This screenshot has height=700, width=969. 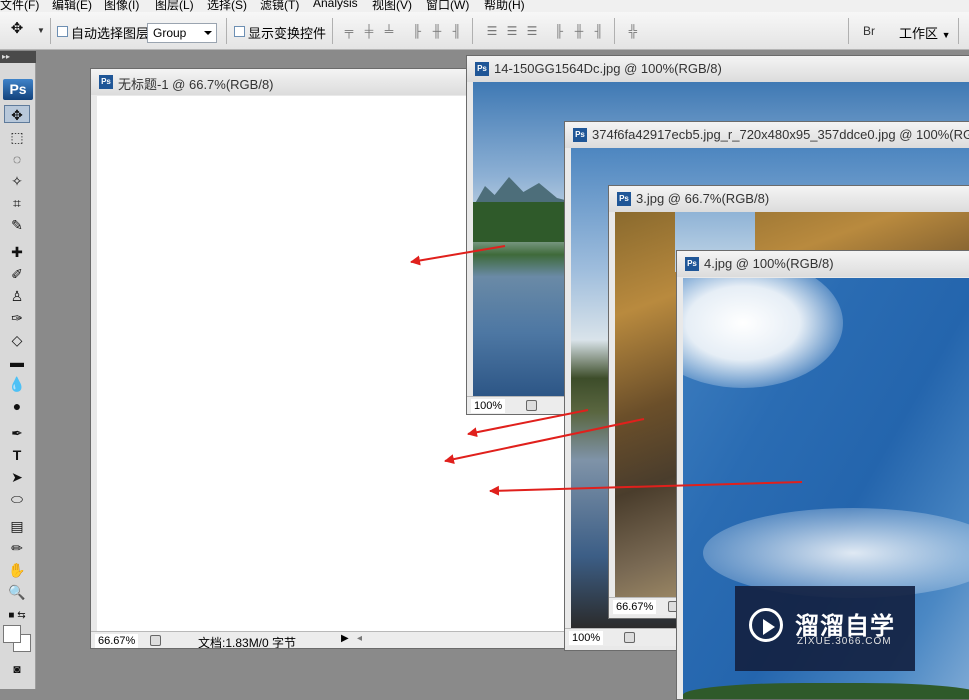 I want to click on chevron-down-icon, so click(x=208, y=33).